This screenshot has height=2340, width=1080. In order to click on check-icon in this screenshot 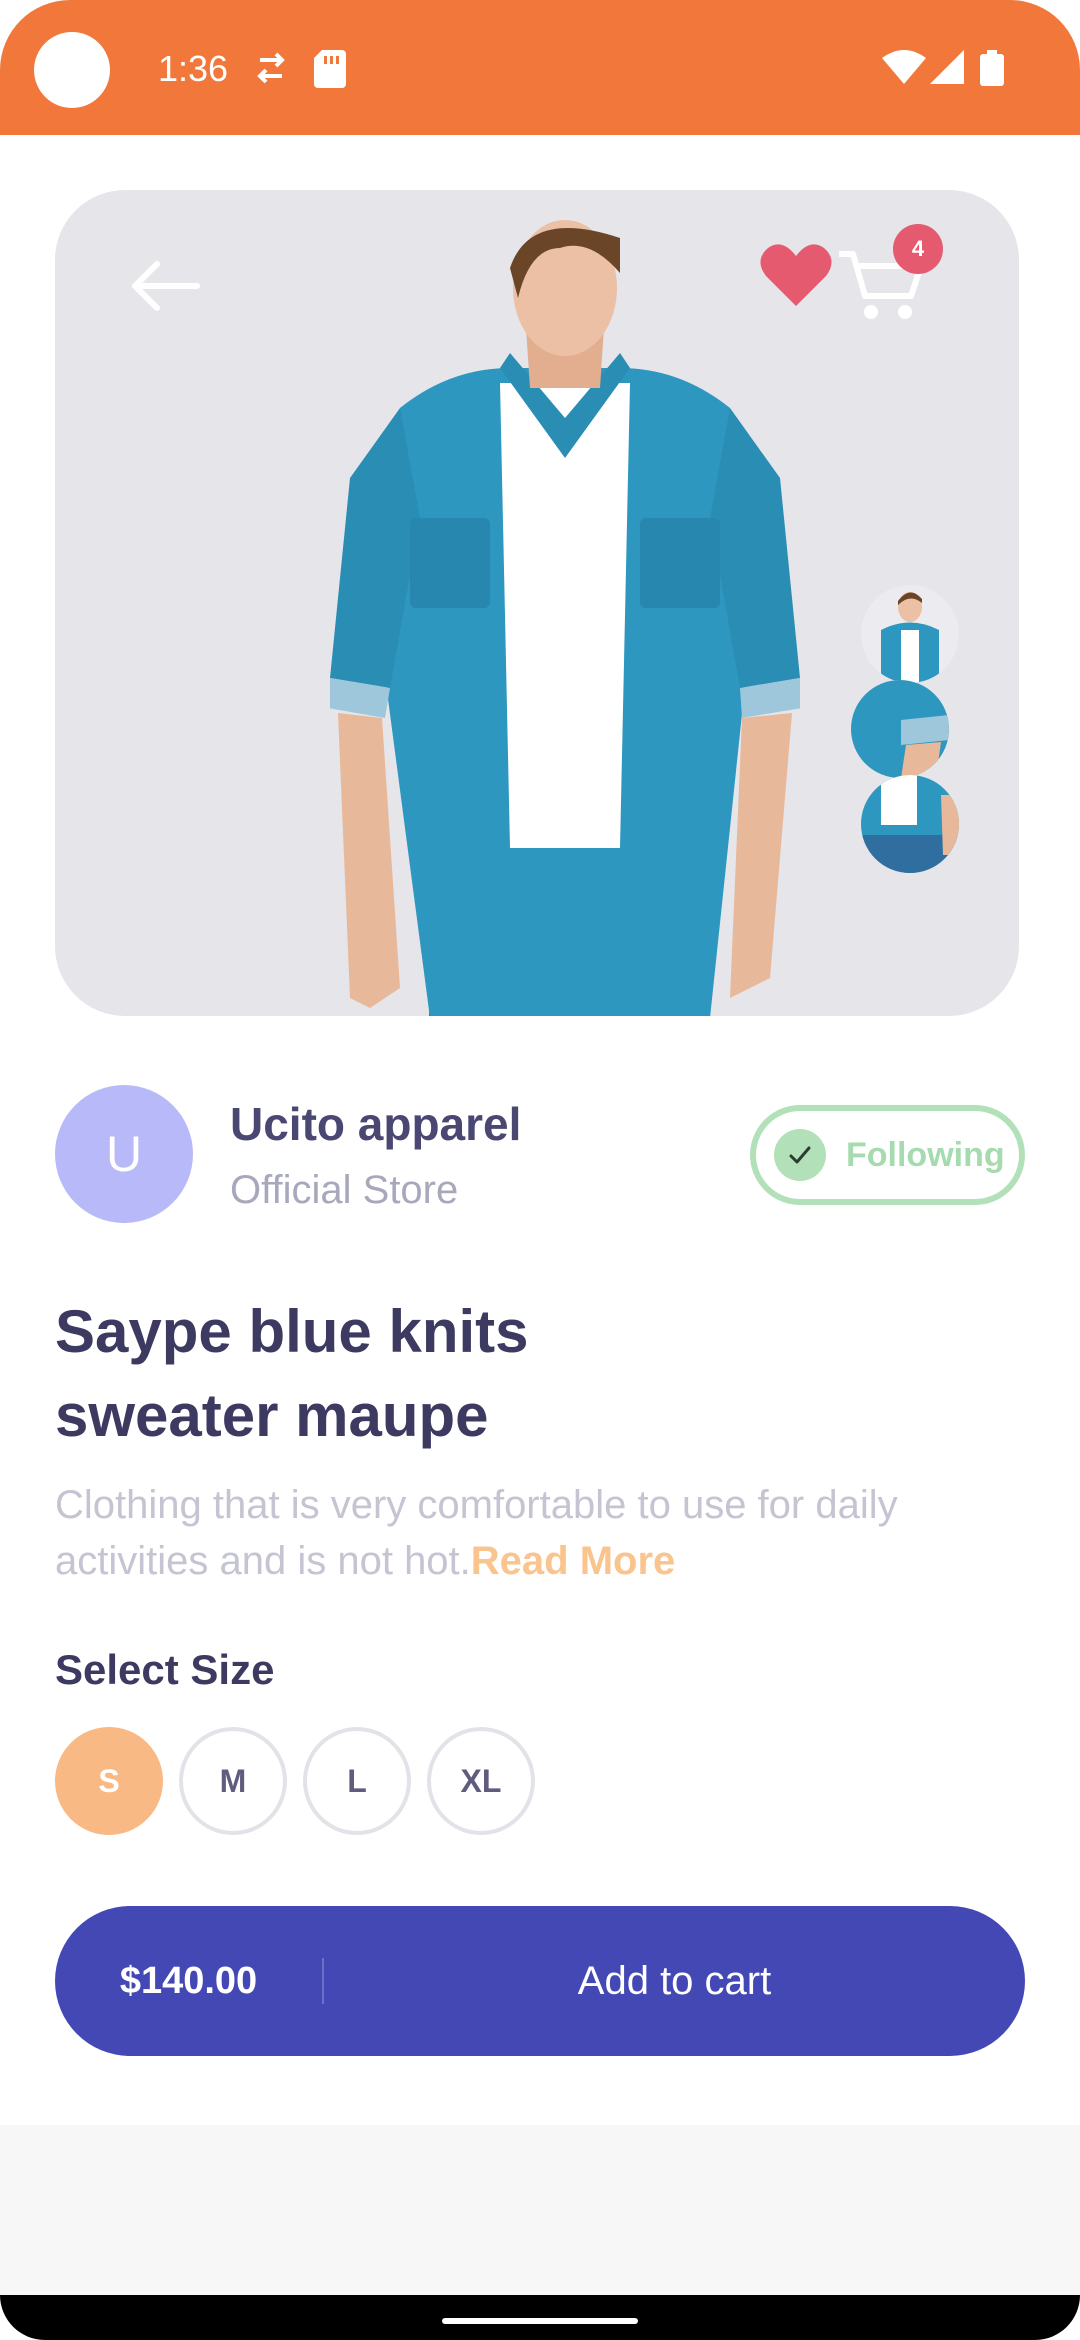, I will do `click(800, 1155)`.